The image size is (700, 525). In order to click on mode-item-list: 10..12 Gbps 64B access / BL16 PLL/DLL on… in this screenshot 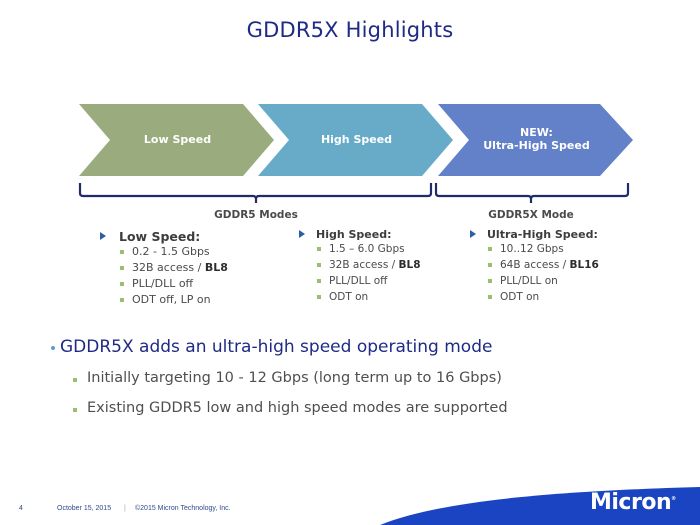, I will do `click(543, 273)`.